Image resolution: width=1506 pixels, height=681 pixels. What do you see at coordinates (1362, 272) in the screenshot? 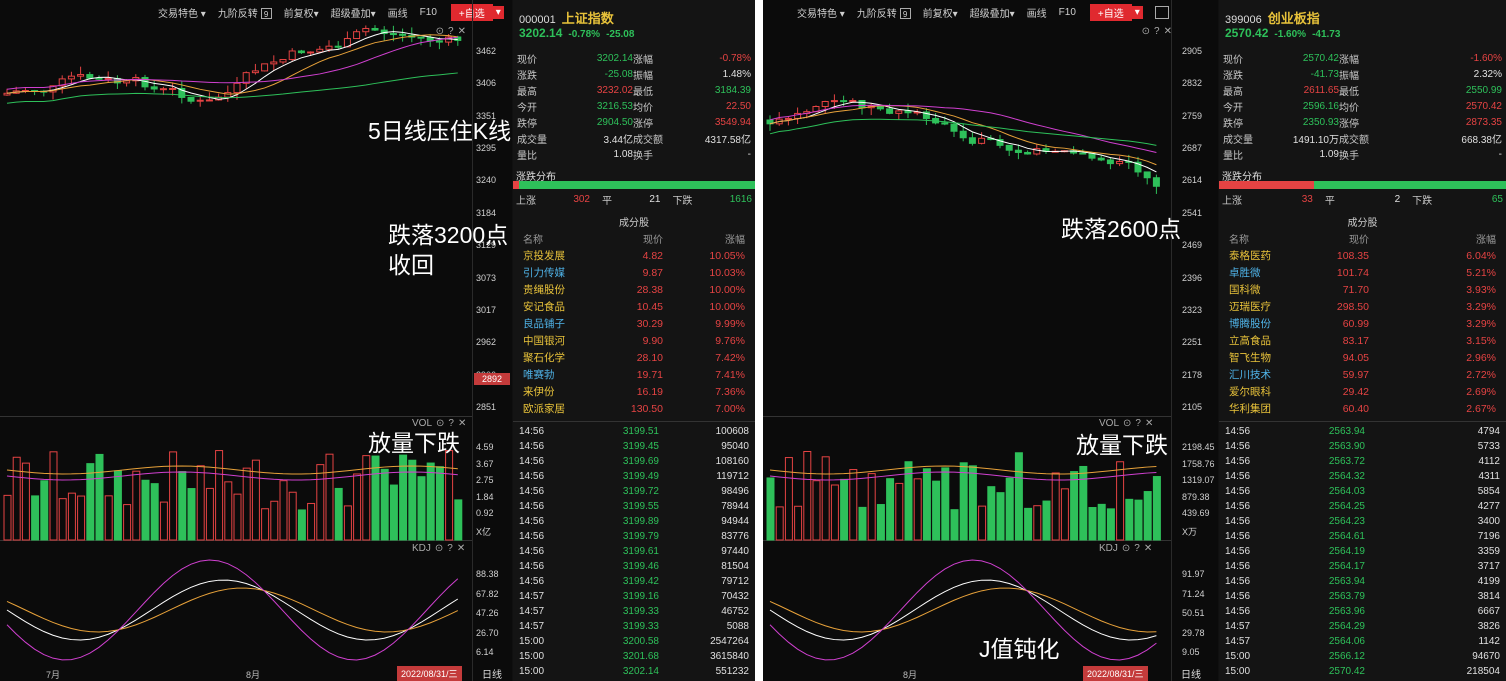
I see `component-stock-row: 卓胜微 101.74 5.21%` at bounding box center [1362, 272].